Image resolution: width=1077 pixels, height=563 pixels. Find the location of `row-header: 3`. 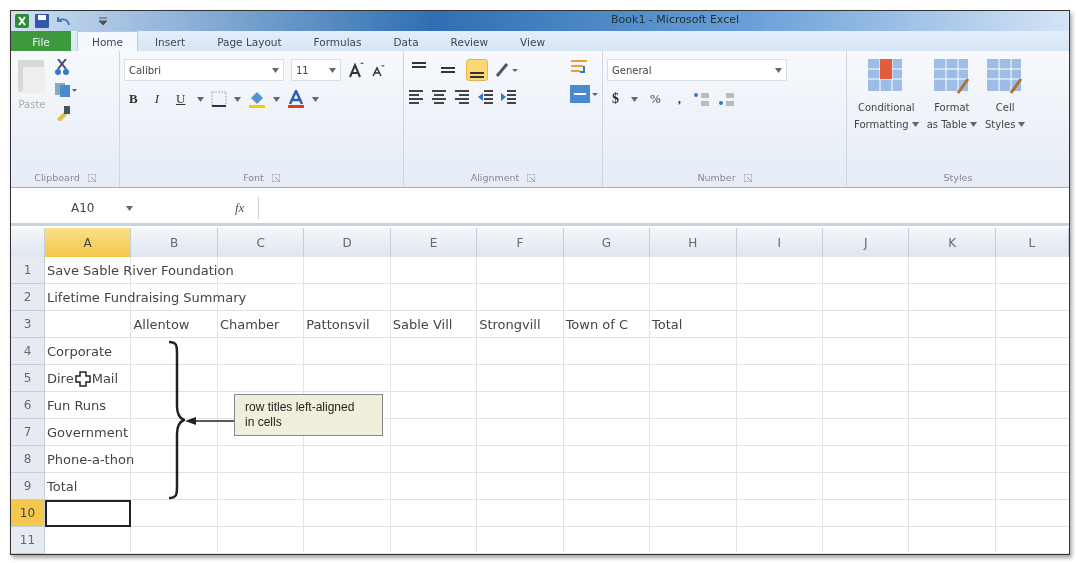

row-header: 3 is located at coordinates (28, 324).